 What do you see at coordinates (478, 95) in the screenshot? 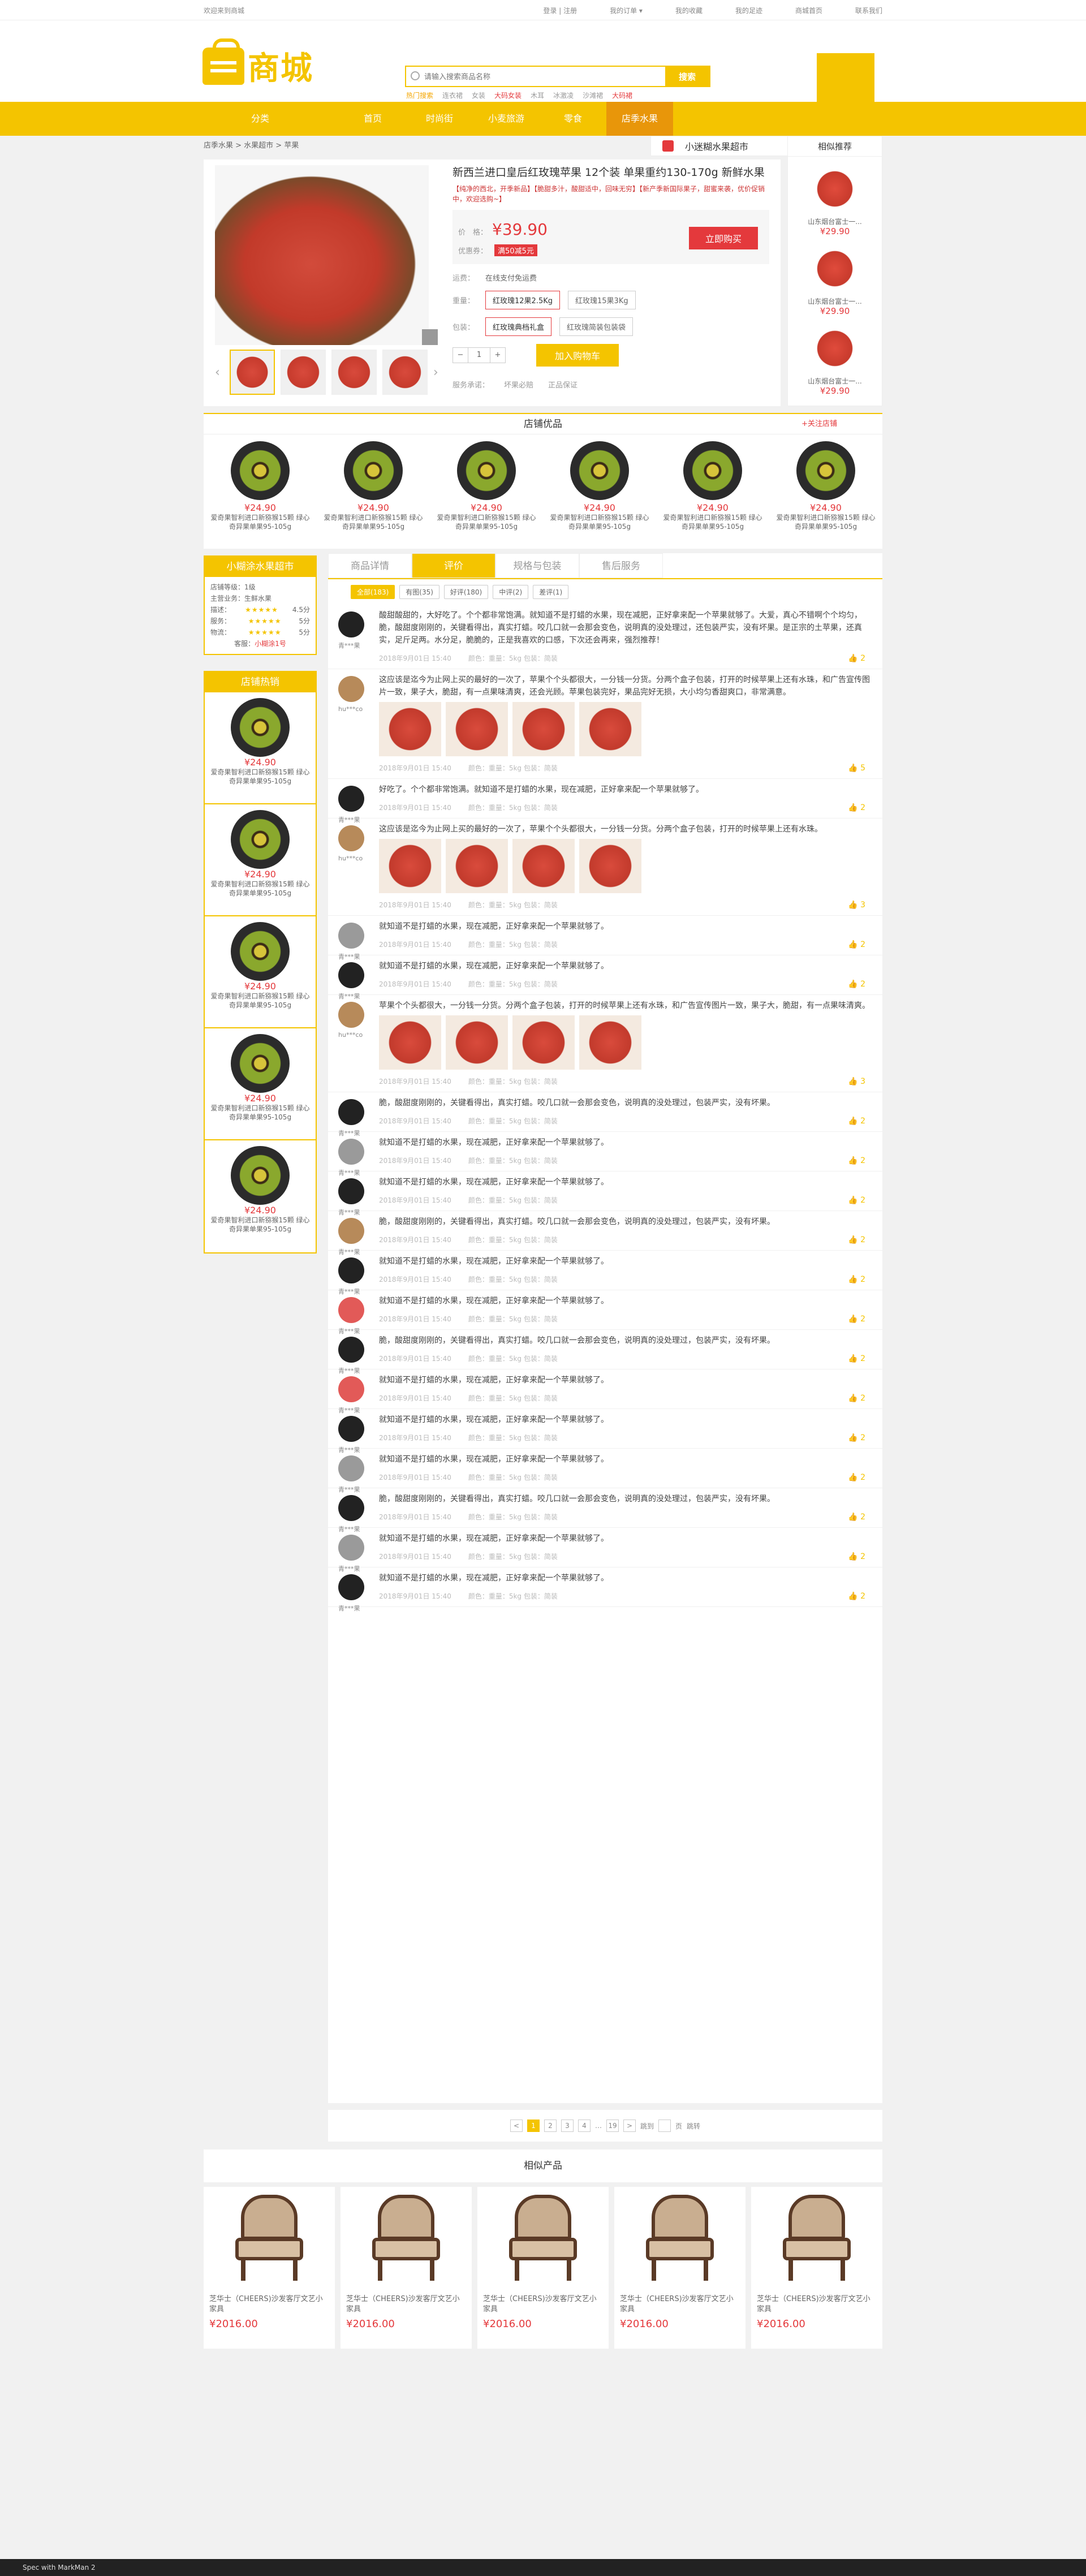
I see `hot-word: 女装` at bounding box center [478, 95].